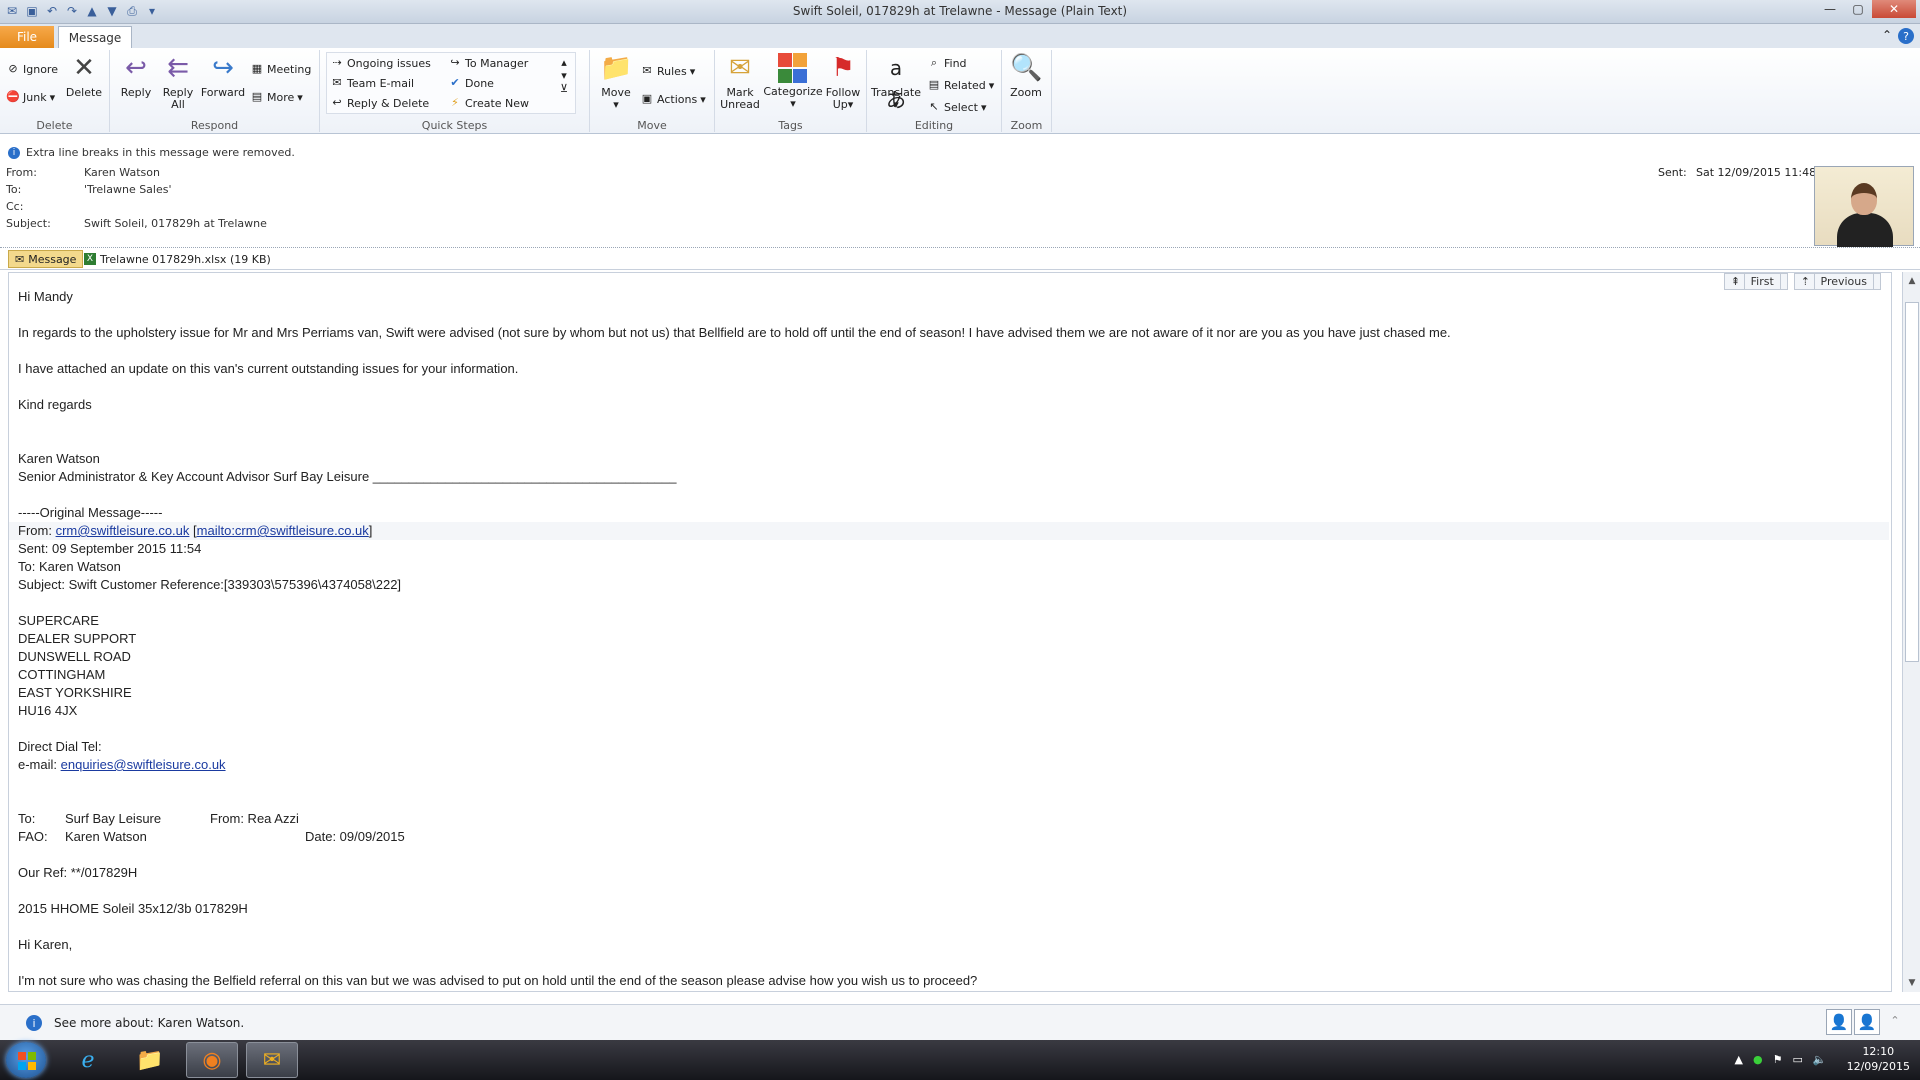 This screenshot has width=1920, height=1080. I want to click on help-icon: ?, so click(1906, 36).